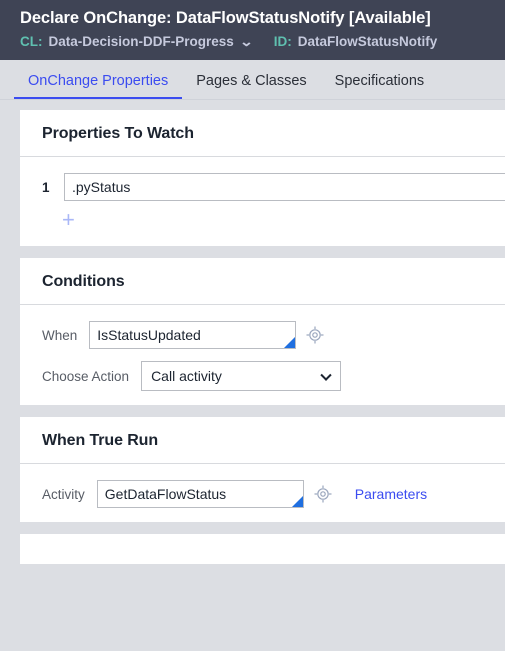 The image size is (505, 651). I want to click on property-row: 1 .pyStatus, so click(273, 187).